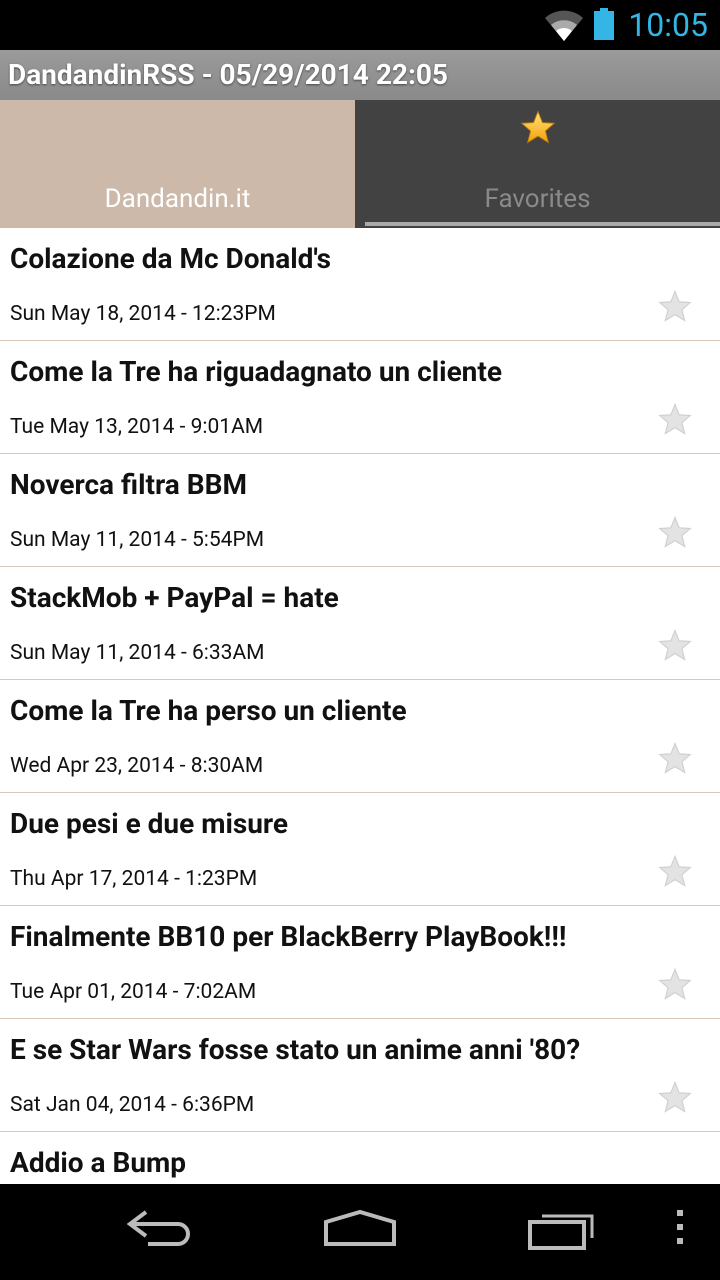 Image resolution: width=720 pixels, height=1280 pixels. I want to click on item-date: Sun May 18, 2014 - 12:23PM, so click(143, 314).